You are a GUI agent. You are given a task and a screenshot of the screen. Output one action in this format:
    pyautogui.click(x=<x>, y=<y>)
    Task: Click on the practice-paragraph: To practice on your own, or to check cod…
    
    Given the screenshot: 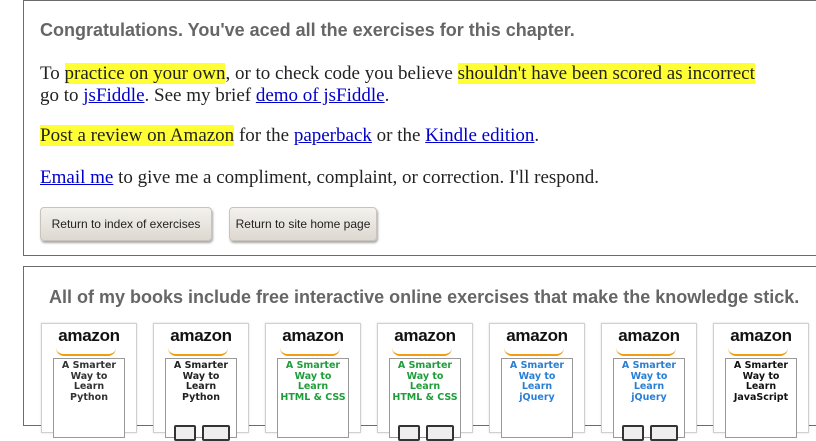 What is the action you would take?
    pyautogui.click(x=397, y=74)
    